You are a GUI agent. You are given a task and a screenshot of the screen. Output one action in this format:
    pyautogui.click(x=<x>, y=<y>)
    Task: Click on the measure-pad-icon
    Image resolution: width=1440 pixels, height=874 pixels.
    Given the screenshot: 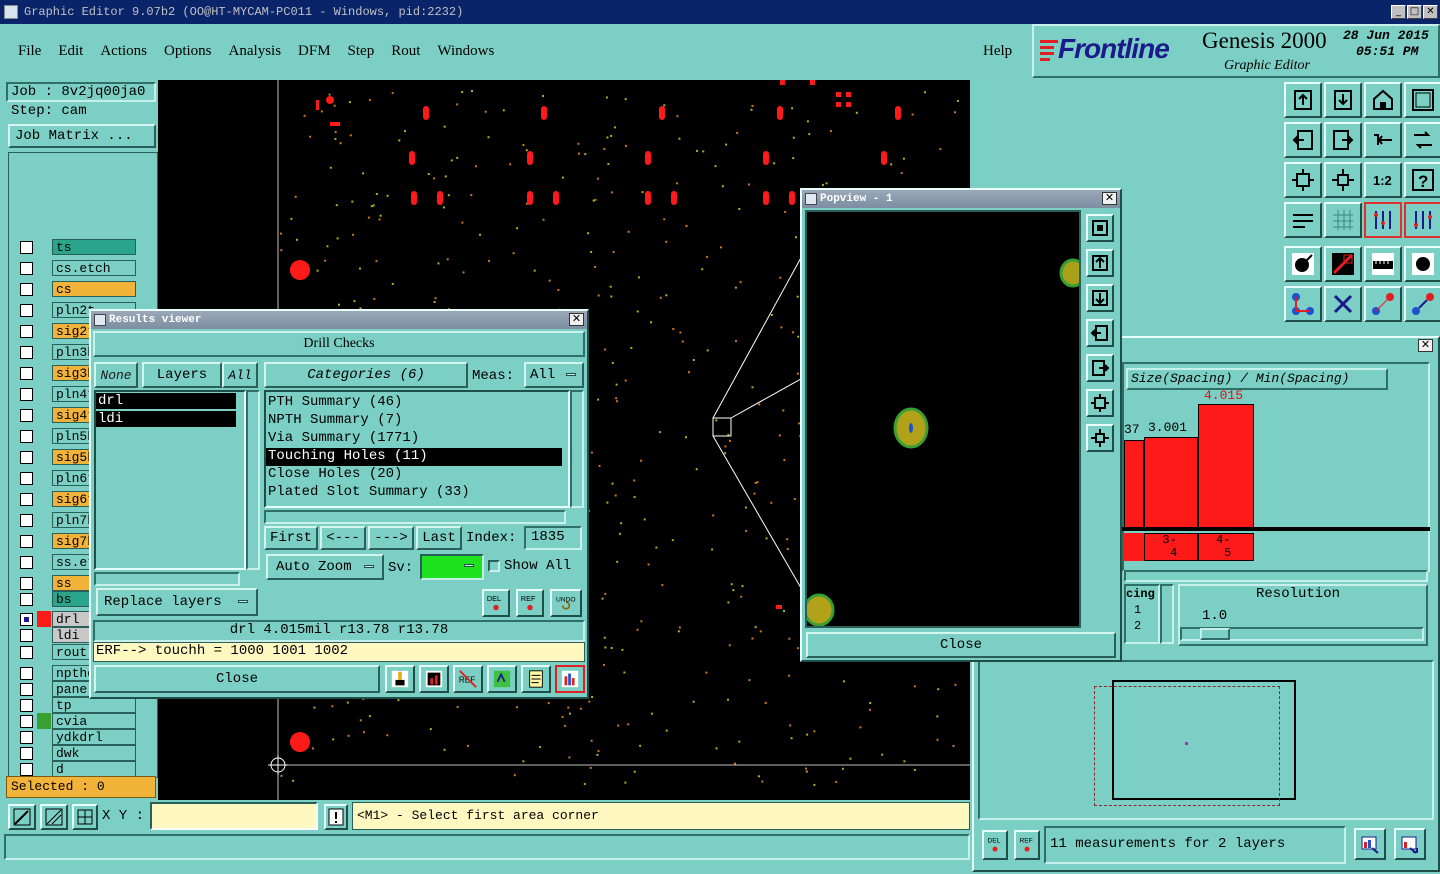 What is the action you would take?
    pyautogui.click(x=1303, y=264)
    